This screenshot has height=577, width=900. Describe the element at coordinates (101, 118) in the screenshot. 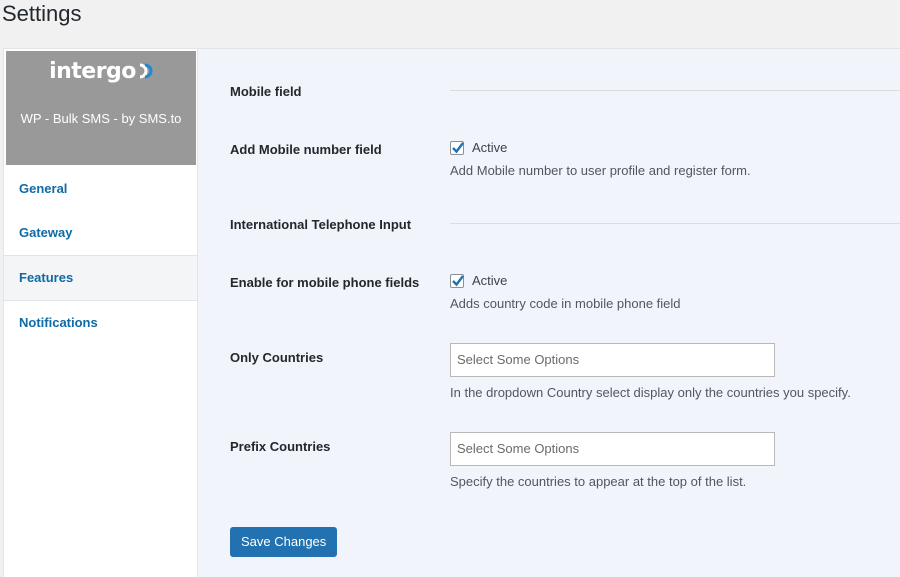

I see `brand-subtitle: WP - Bulk SMS - by SMS.to` at that location.